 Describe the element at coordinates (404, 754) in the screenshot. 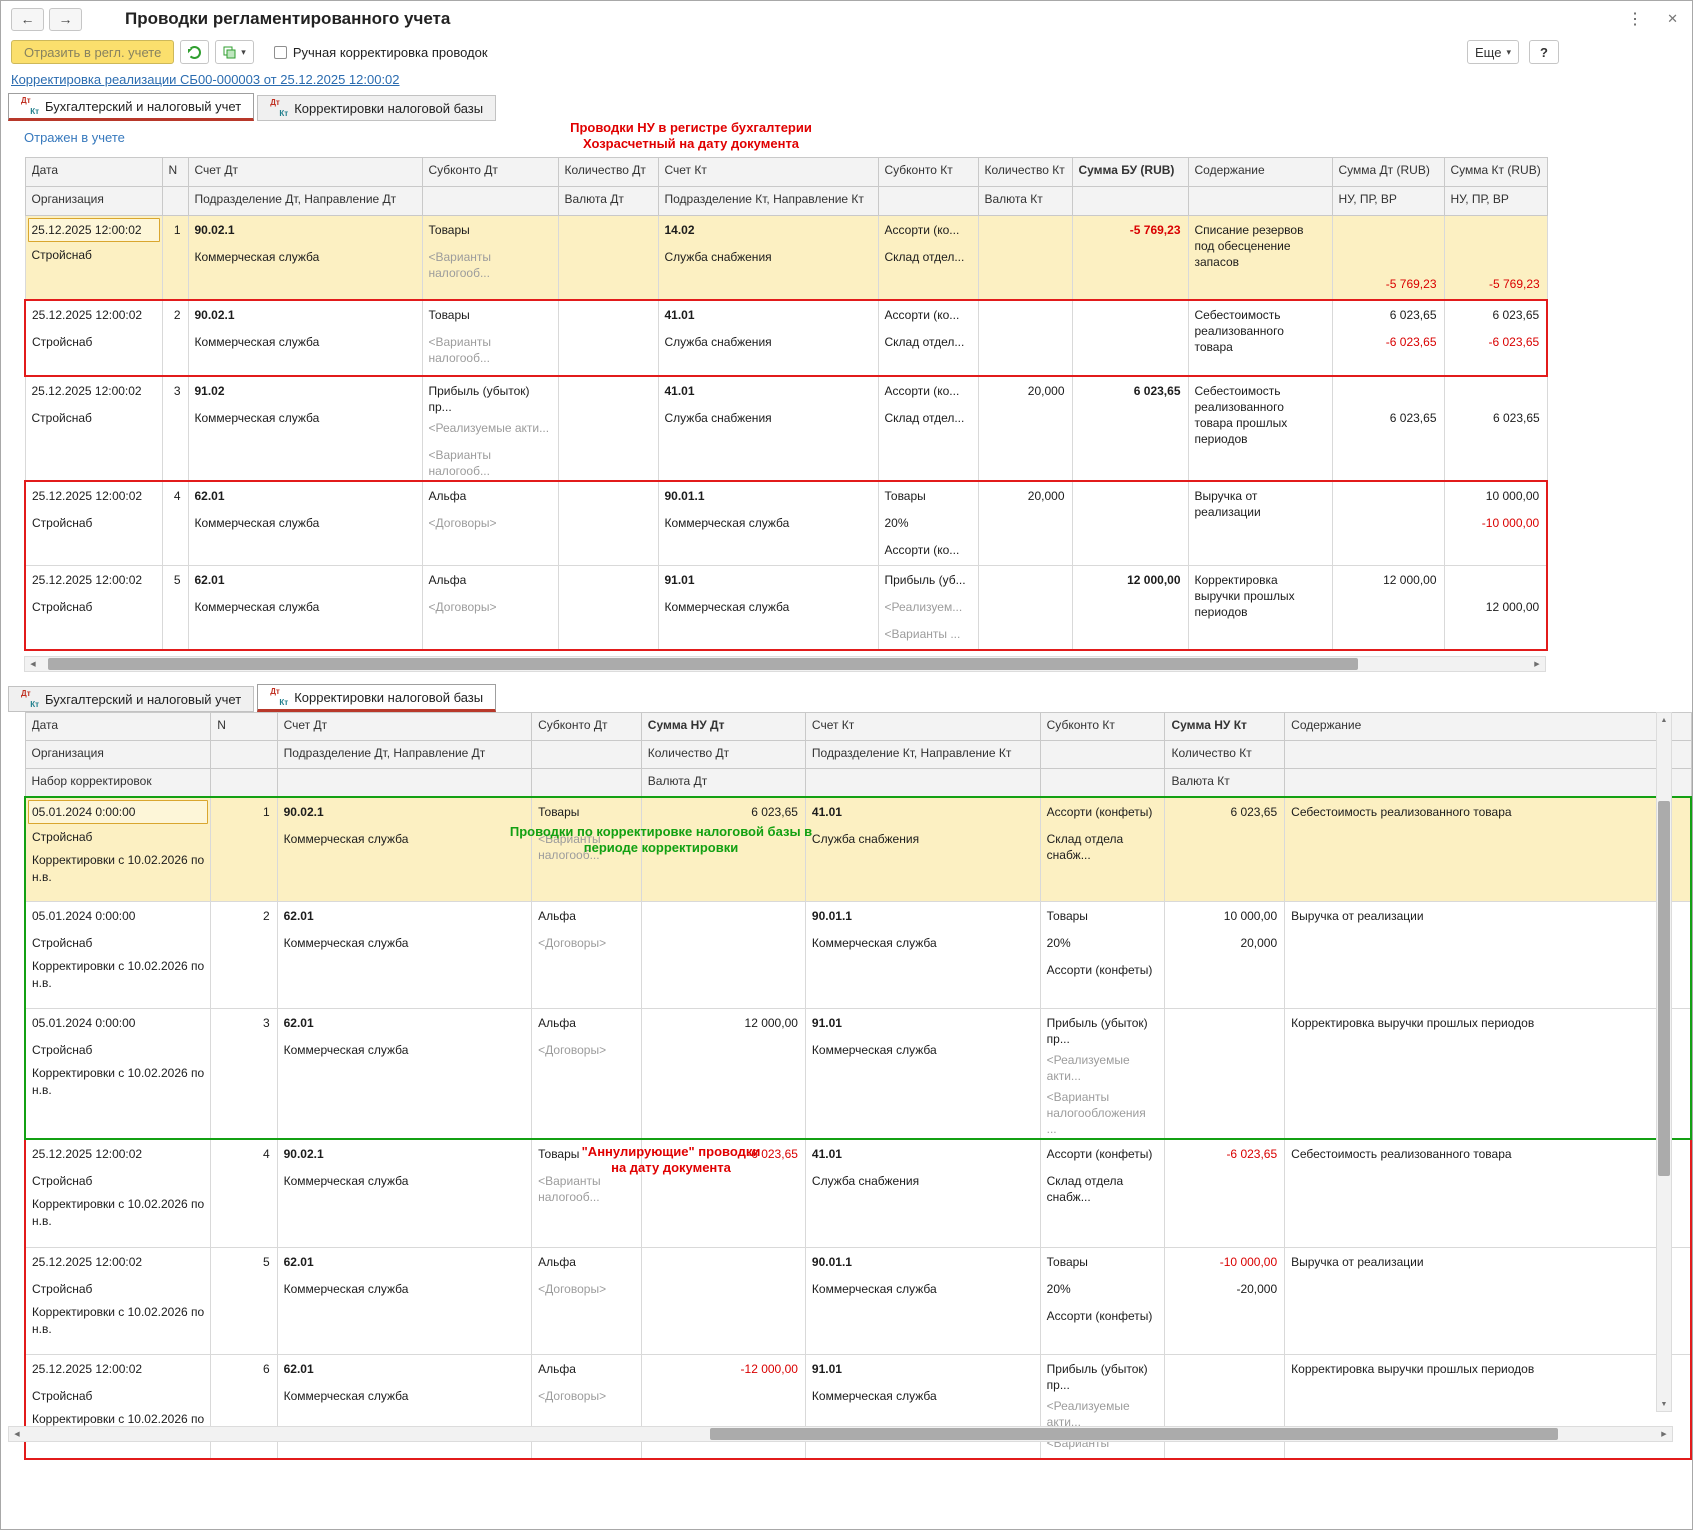

I see `column-header: Подразделение Дт, Направление Дт` at that location.